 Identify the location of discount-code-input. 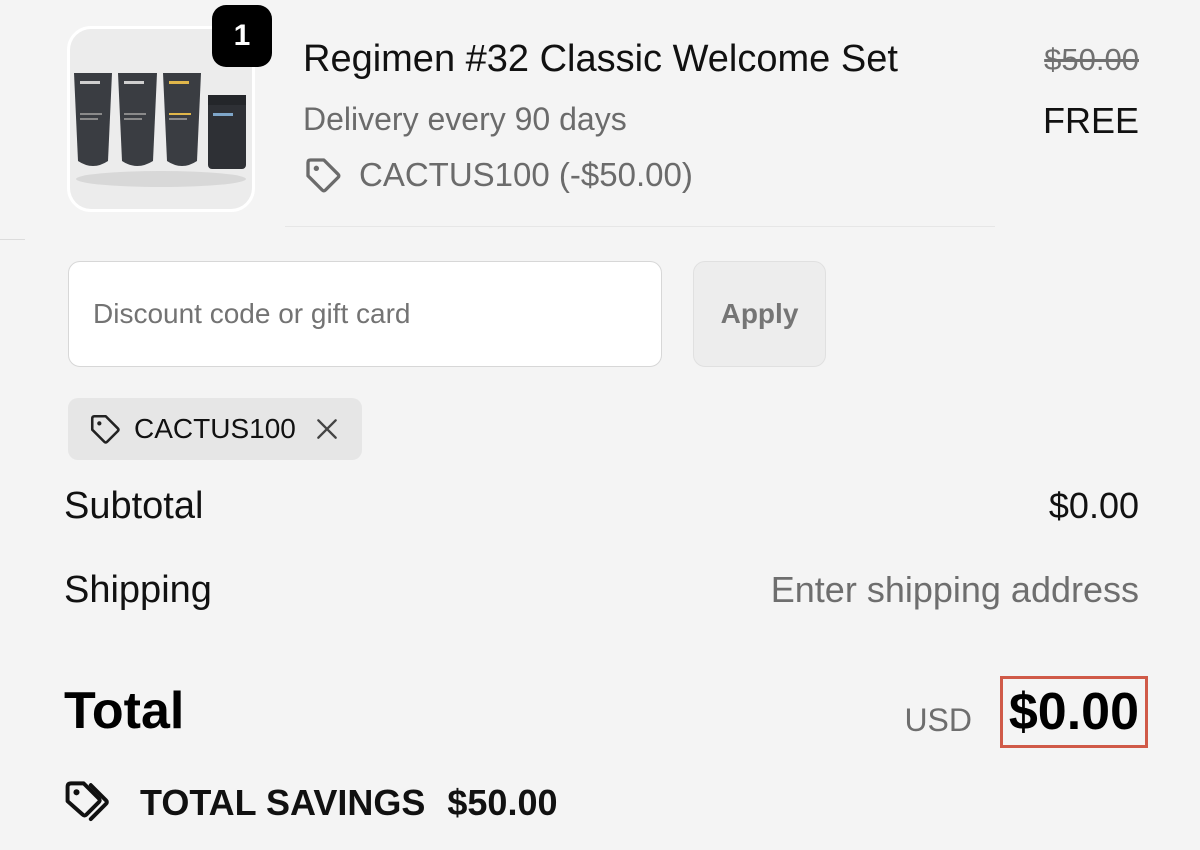
(365, 314).